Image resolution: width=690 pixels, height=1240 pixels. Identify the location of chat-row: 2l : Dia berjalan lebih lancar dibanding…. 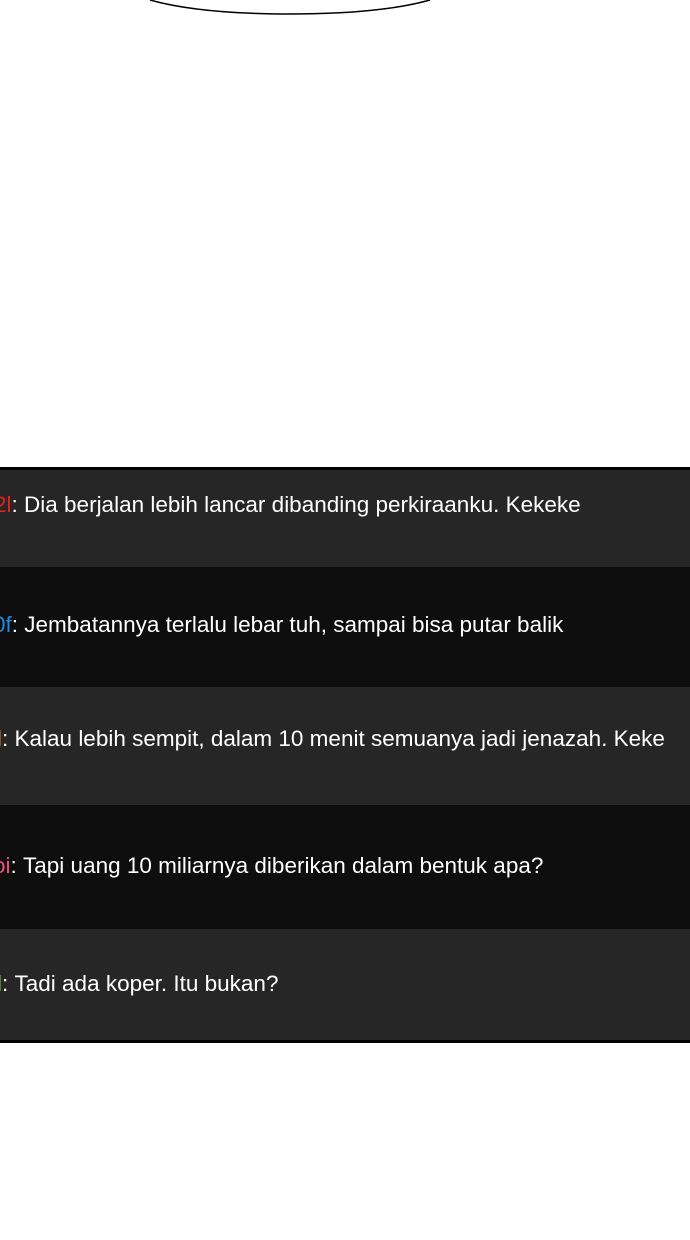
(345, 518).